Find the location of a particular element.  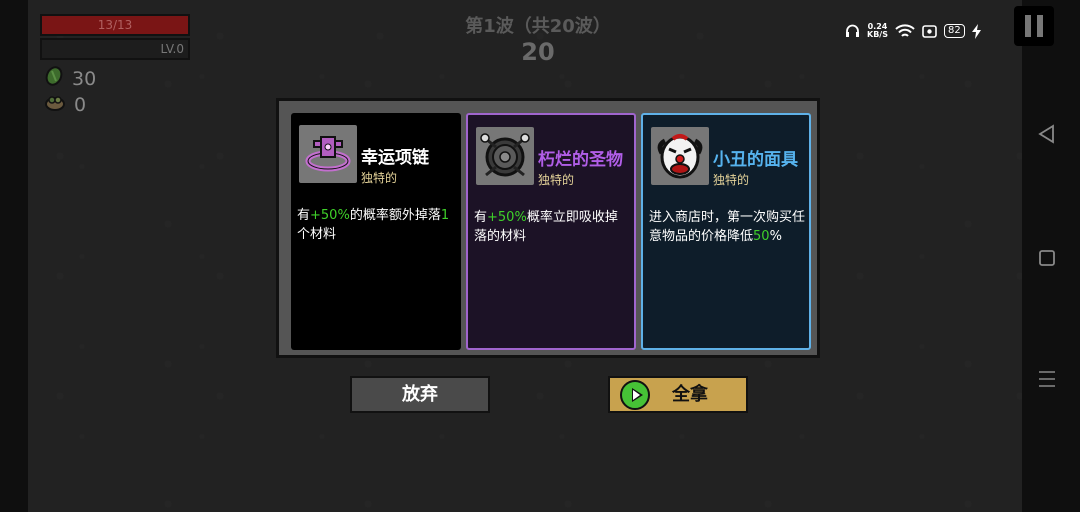

nav-back-button is located at coordinates (1047, 136).